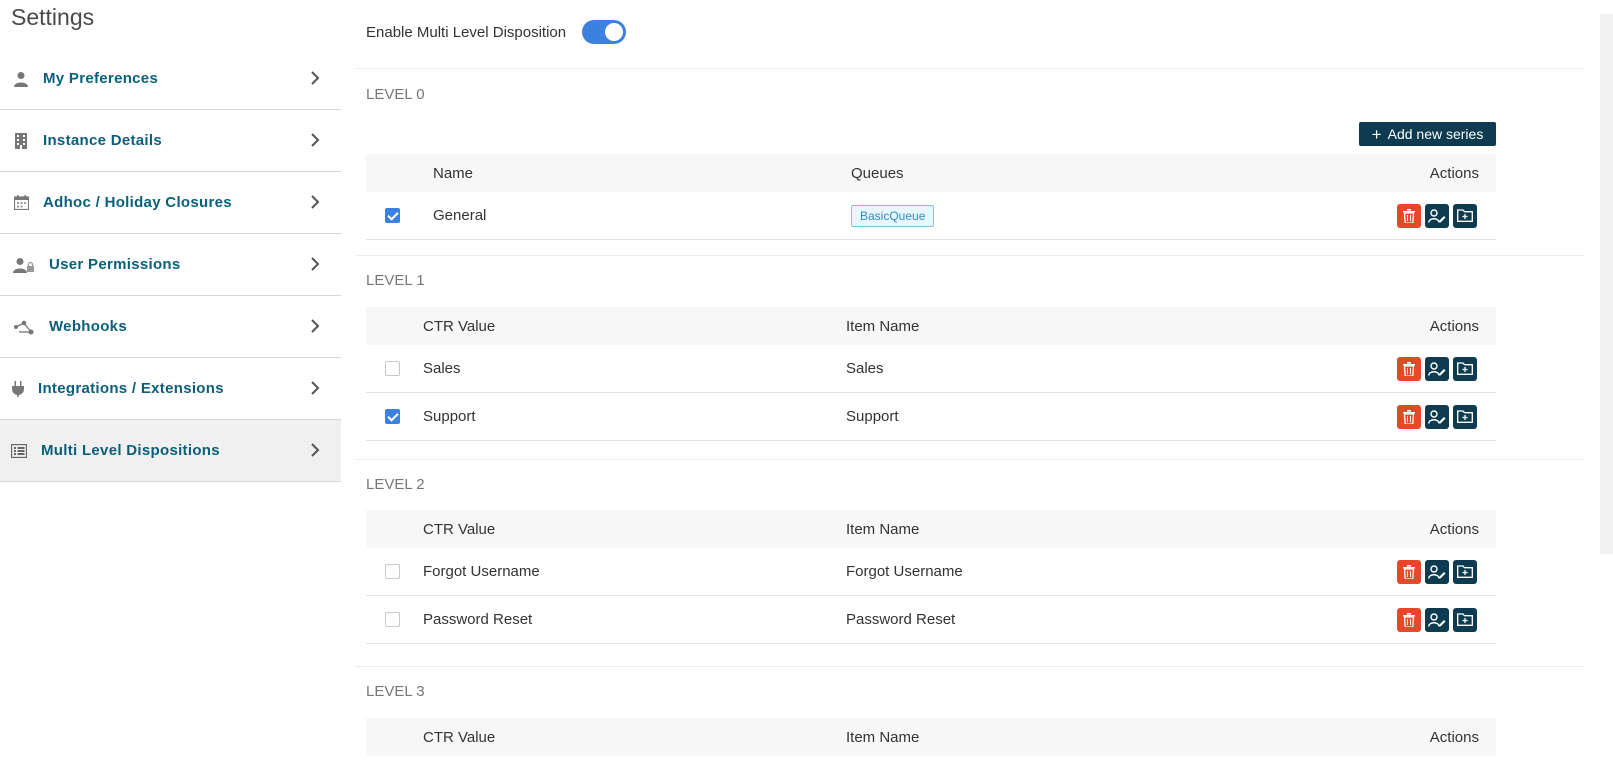 Image resolution: width=1613 pixels, height=760 pixels. Describe the element at coordinates (53, 17) in the screenshot. I see `sidebar-title: Settings` at that location.